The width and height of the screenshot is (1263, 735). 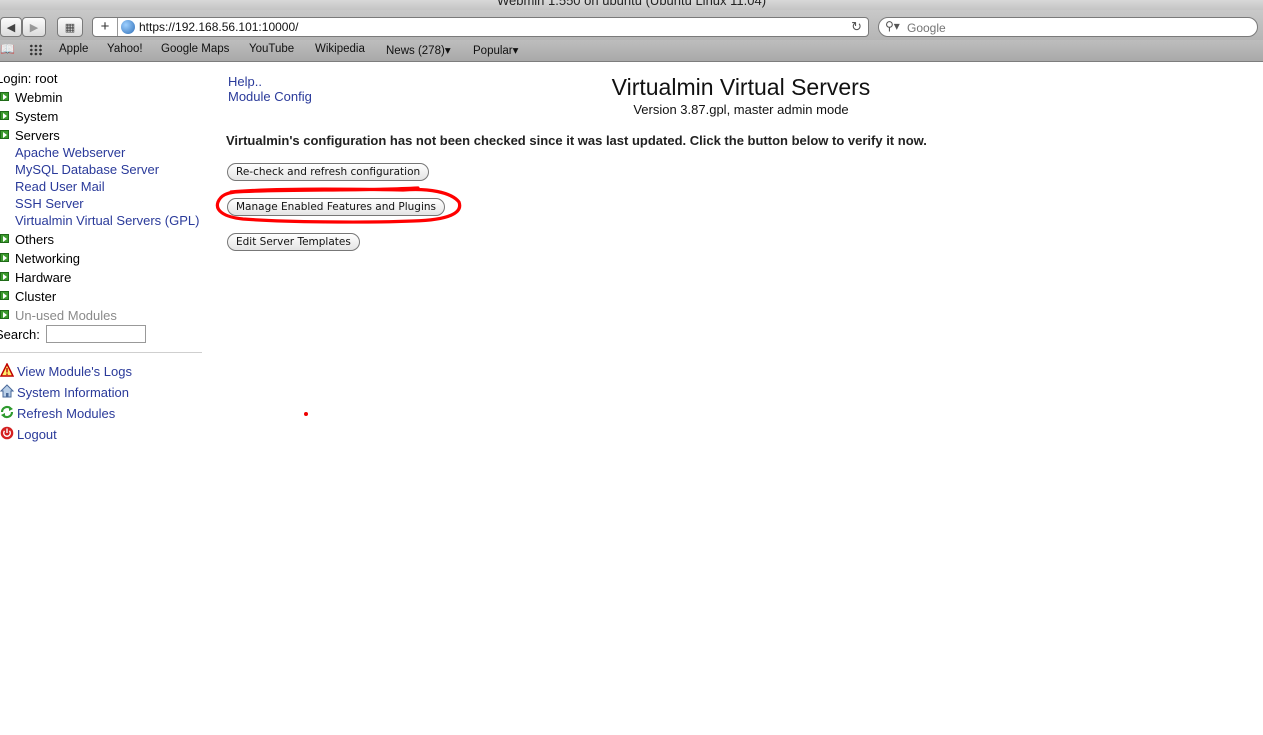 I want to click on forward-arrow-icon: ▶, so click(x=34, y=27).